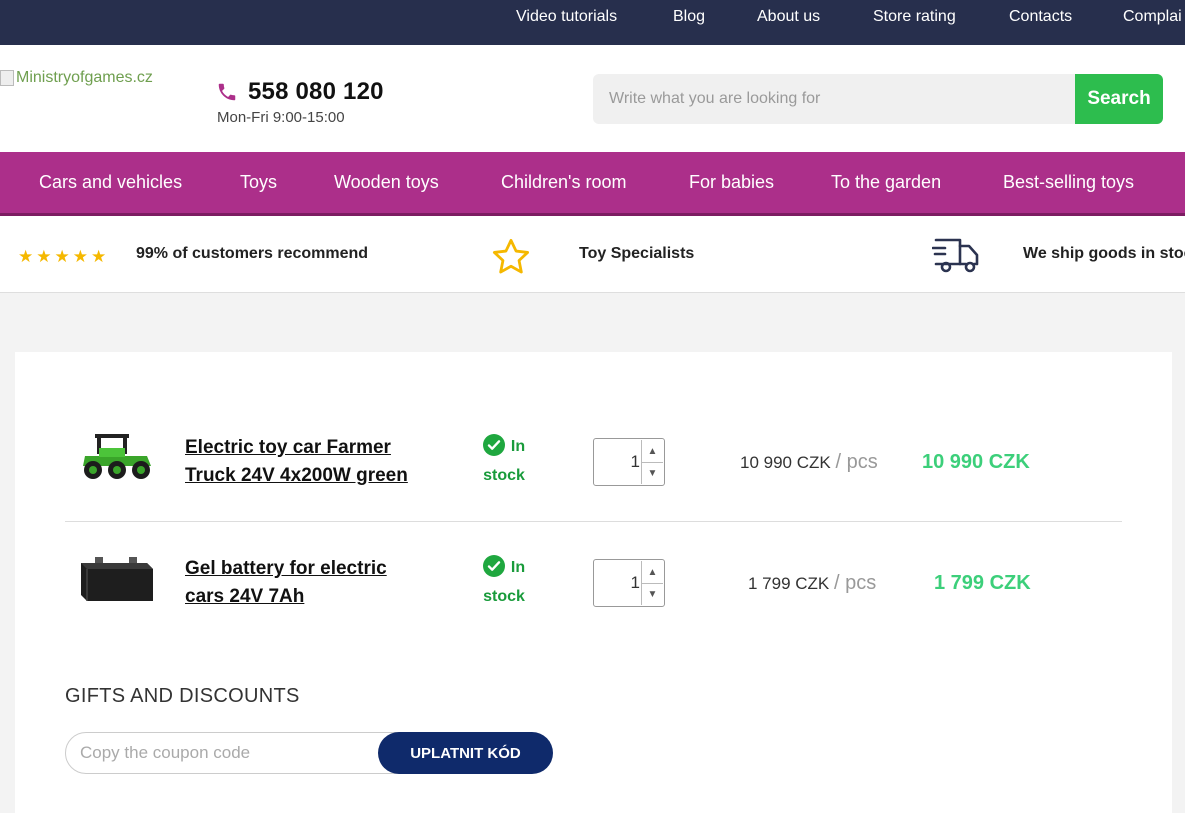 Image resolution: width=1185 pixels, height=813 pixels. Describe the element at coordinates (1040, 17) in the screenshot. I see `topnav-contacts: Contacts` at that location.